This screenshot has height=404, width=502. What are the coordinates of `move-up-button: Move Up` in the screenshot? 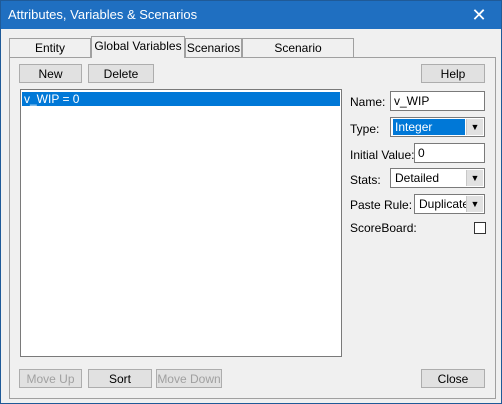 It's located at (50, 378).